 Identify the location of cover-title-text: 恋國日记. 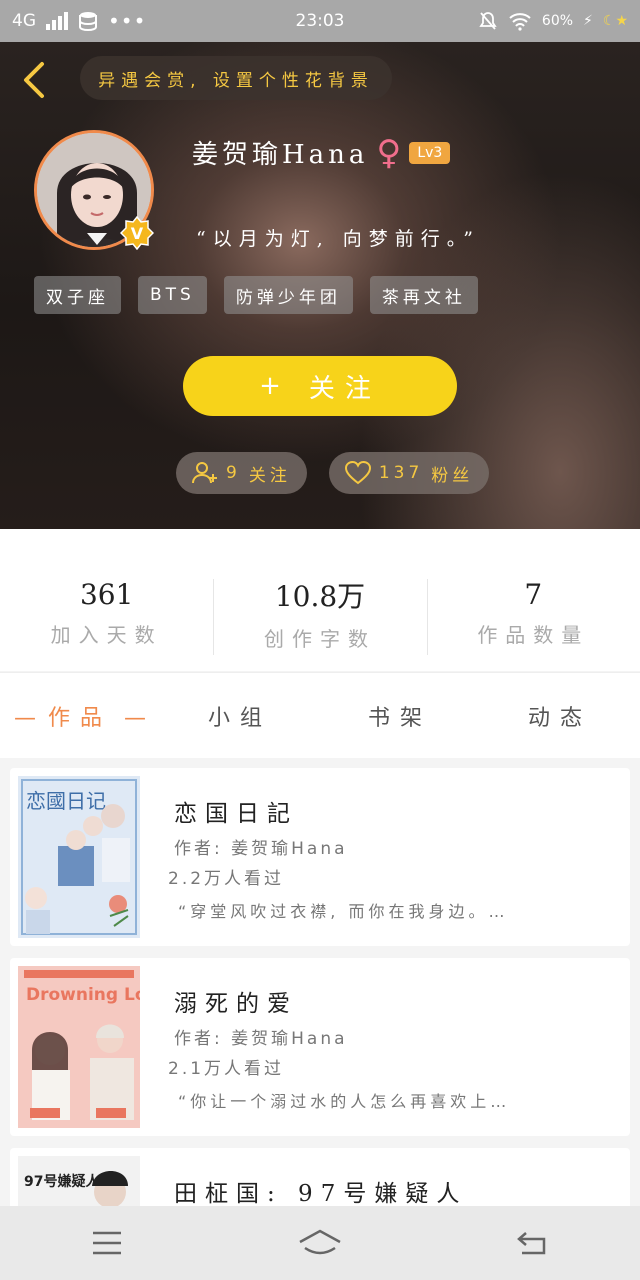
(66, 801).